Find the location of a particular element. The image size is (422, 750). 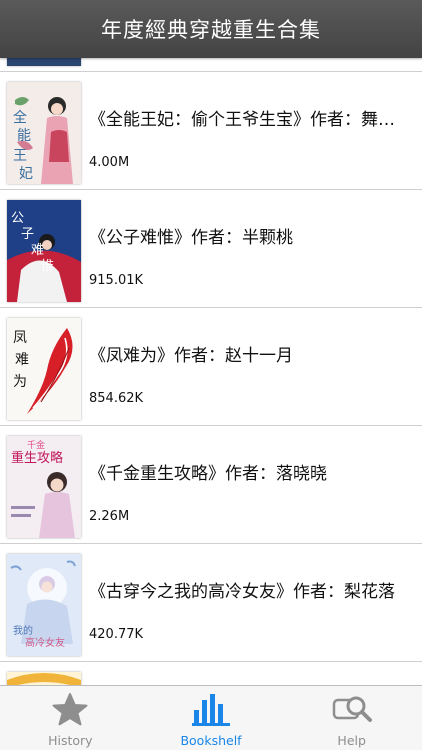

star-icon is located at coordinates (70, 709).